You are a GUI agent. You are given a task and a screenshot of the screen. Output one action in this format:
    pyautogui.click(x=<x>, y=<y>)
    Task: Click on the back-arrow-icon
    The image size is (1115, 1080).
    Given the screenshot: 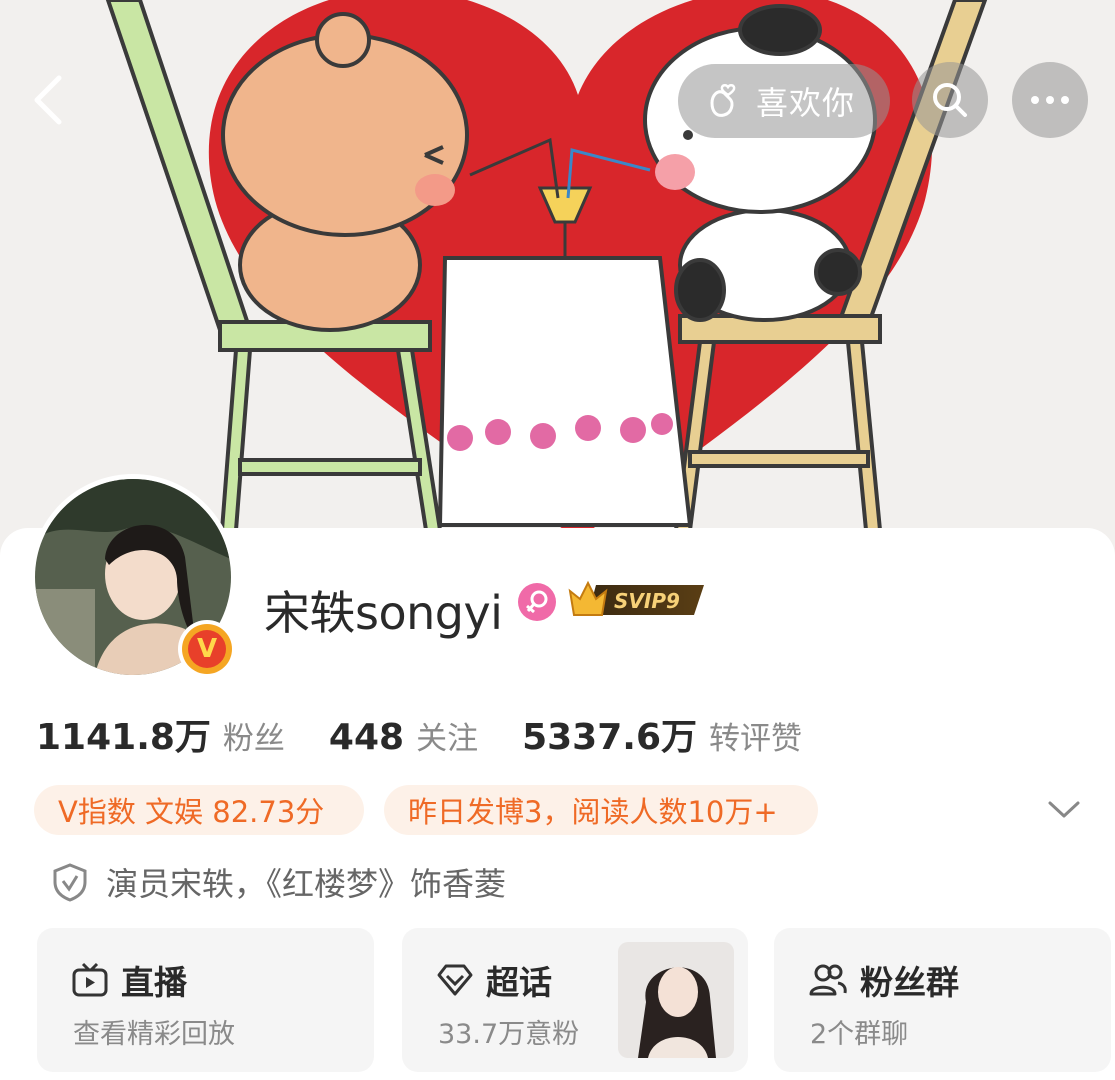 What is the action you would take?
    pyautogui.click(x=48, y=100)
    